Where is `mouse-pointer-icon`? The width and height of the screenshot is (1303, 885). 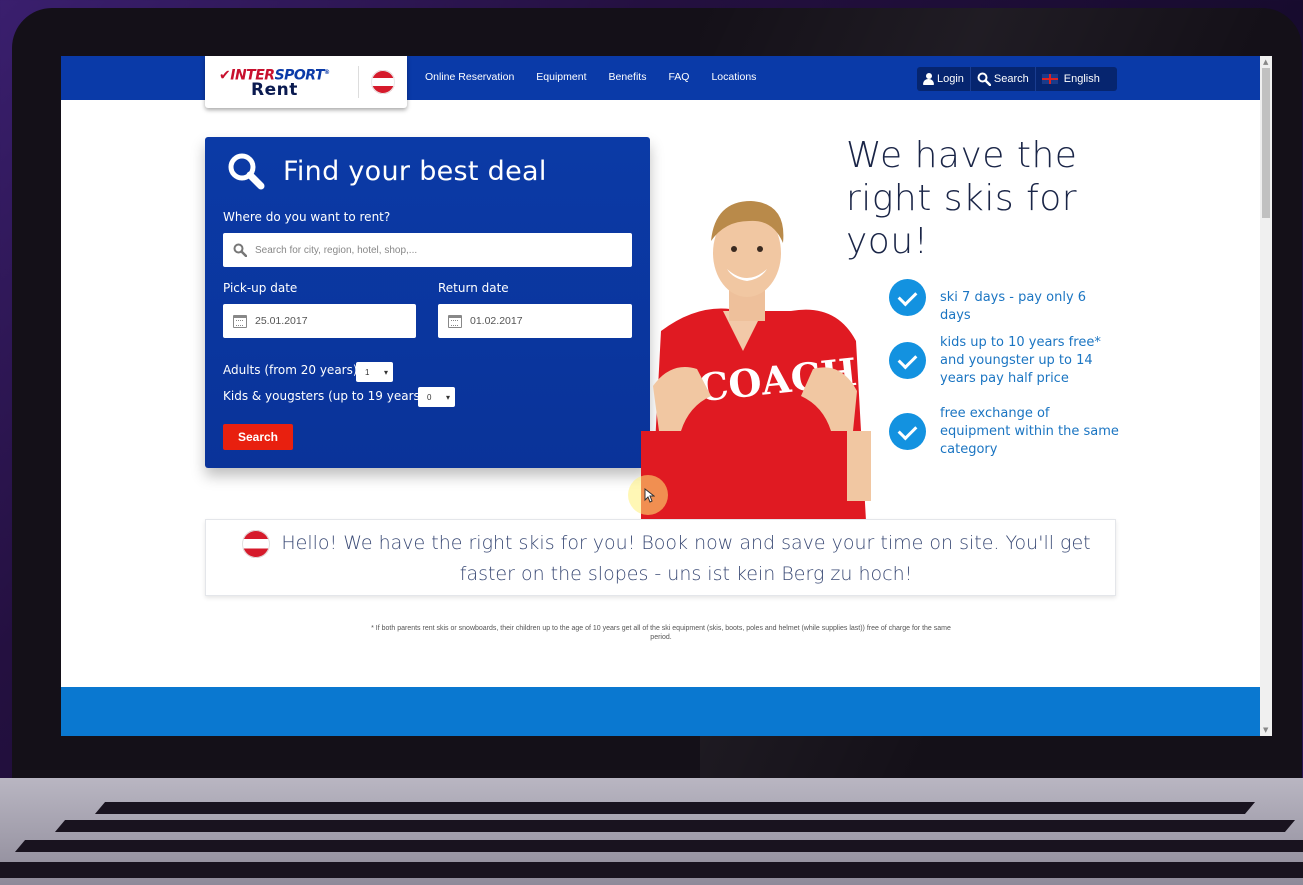
mouse-pointer-icon is located at coordinates (649, 495).